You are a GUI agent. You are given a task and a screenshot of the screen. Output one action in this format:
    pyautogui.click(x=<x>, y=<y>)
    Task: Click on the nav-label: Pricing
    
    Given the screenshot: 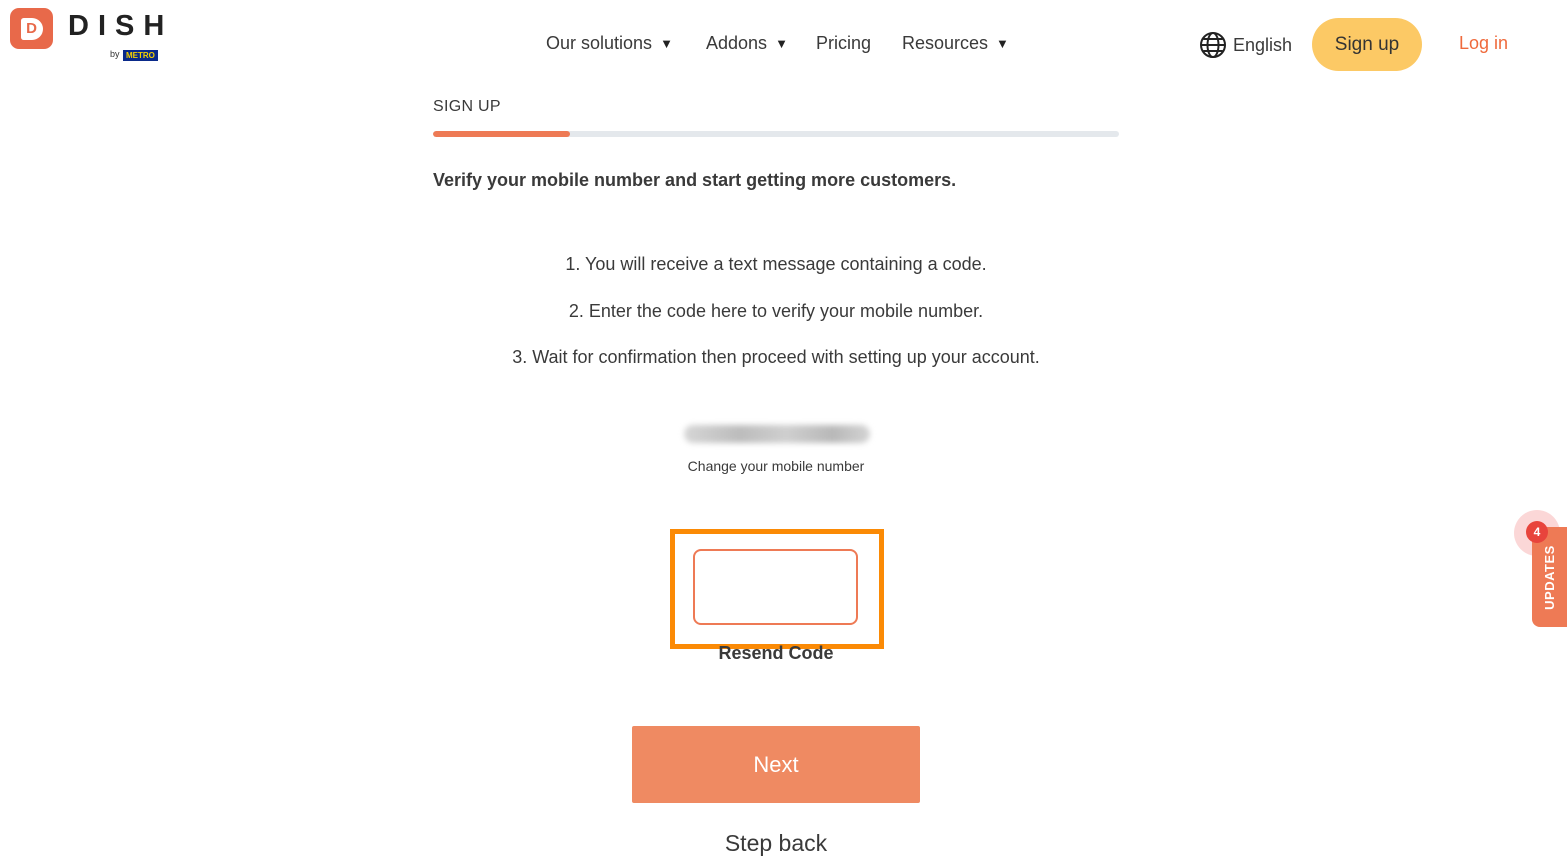 What is the action you would take?
    pyautogui.click(x=844, y=43)
    